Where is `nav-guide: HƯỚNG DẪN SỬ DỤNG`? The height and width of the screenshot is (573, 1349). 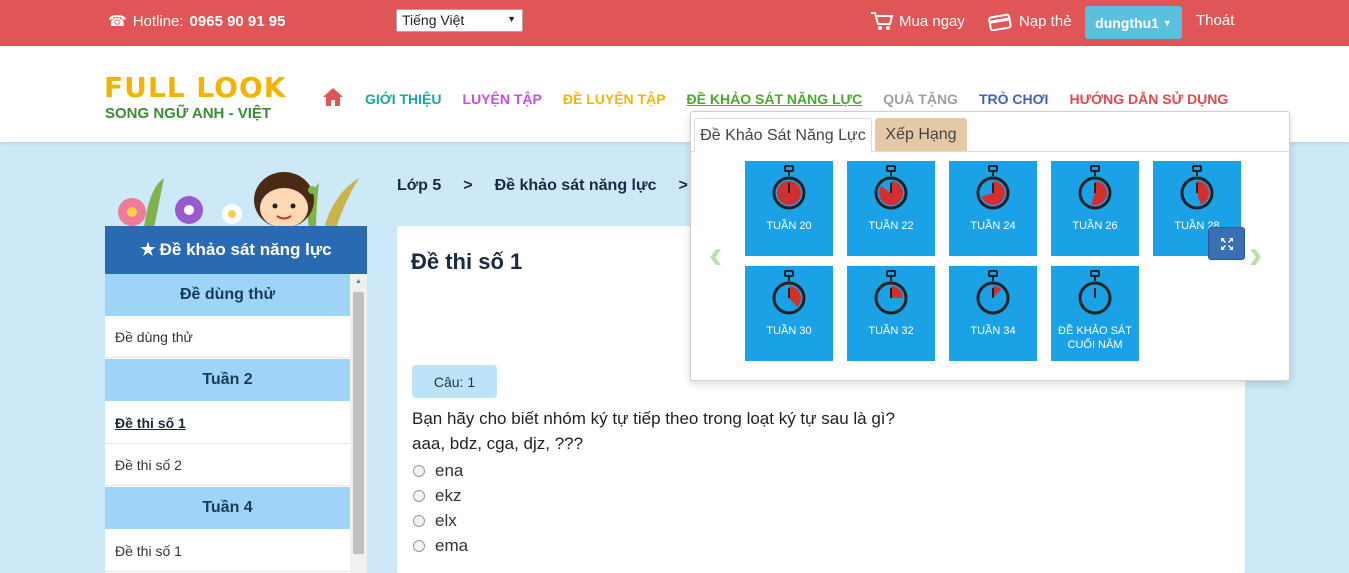
nav-guide: HƯỚNG DẪN SỬ DỤNG is located at coordinates (1148, 99).